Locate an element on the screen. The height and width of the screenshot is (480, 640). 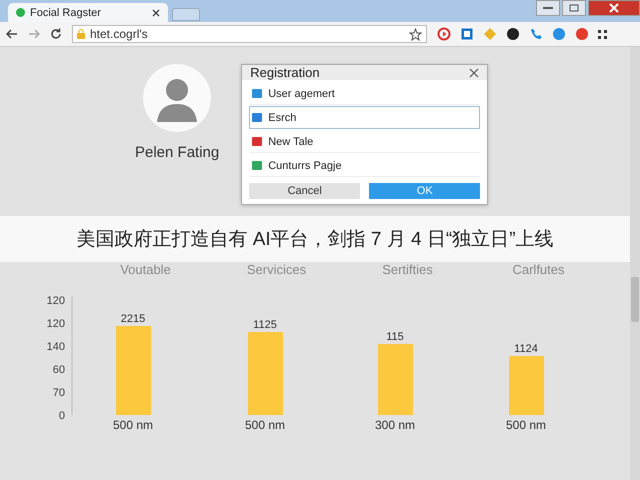
lock-icon is located at coordinates (81, 34).